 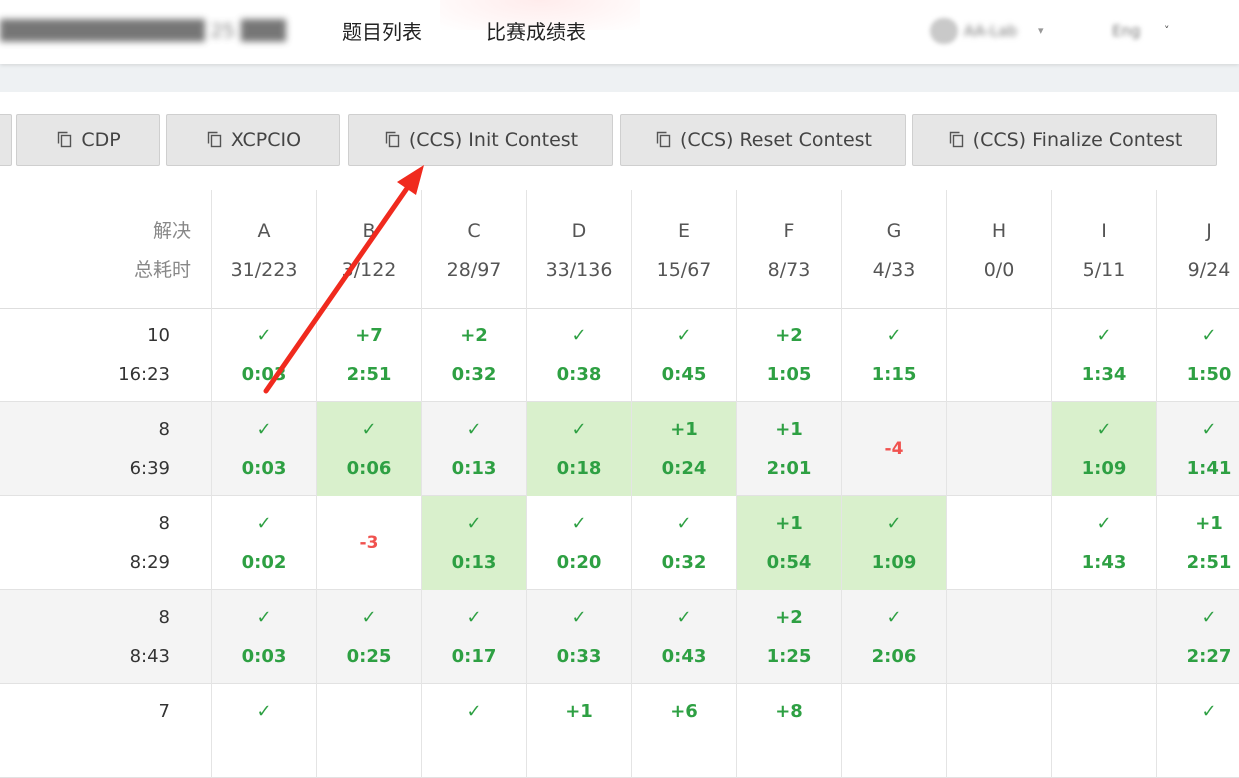 What do you see at coordinates (473, 449) in the screenshot?
I see `problem-cell-solved: ✓ 0:13` at bounding box center [473, 449].